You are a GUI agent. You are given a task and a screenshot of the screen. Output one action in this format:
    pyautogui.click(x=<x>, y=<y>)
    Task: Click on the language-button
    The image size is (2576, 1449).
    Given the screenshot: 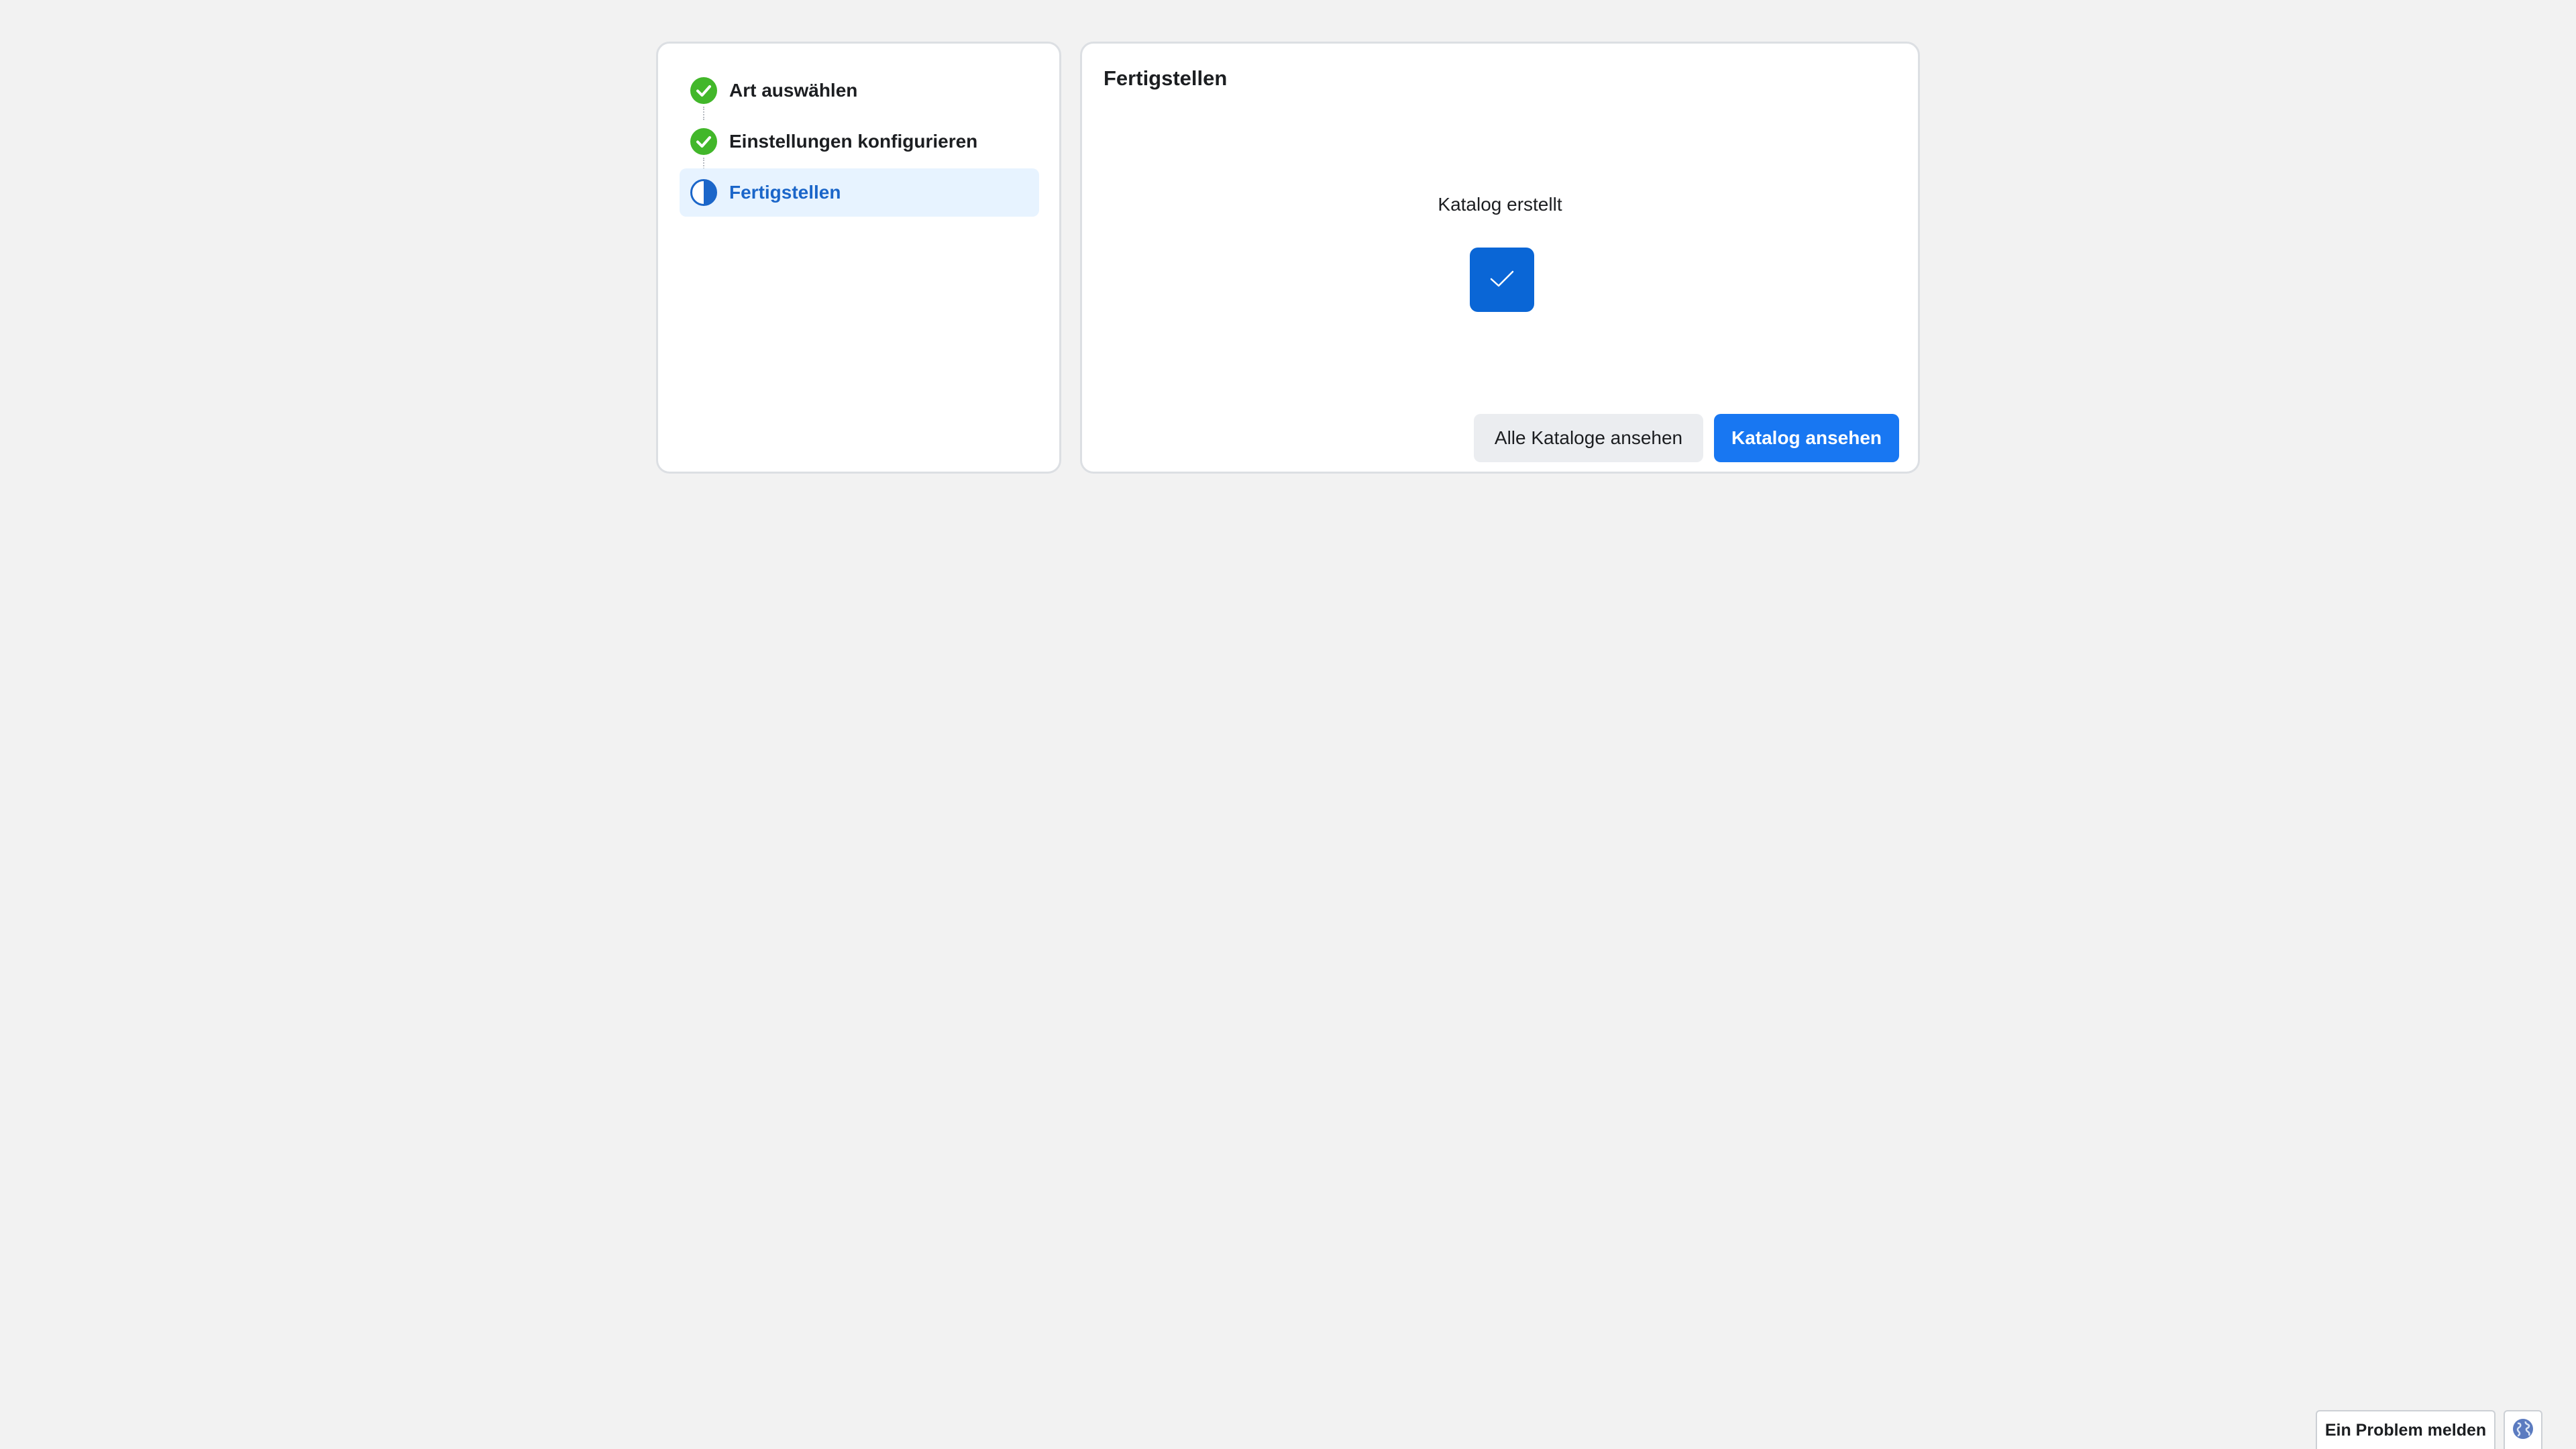 What is the action you would take?
    pyautogui.click(x=2523, y=1429)
    